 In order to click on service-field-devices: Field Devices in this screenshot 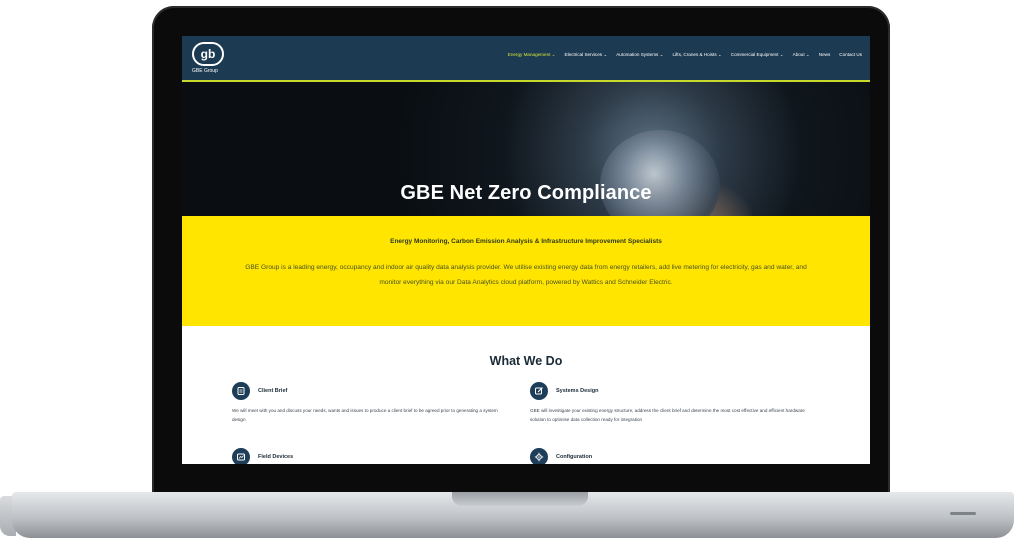, I will do `click(372, 456)`.